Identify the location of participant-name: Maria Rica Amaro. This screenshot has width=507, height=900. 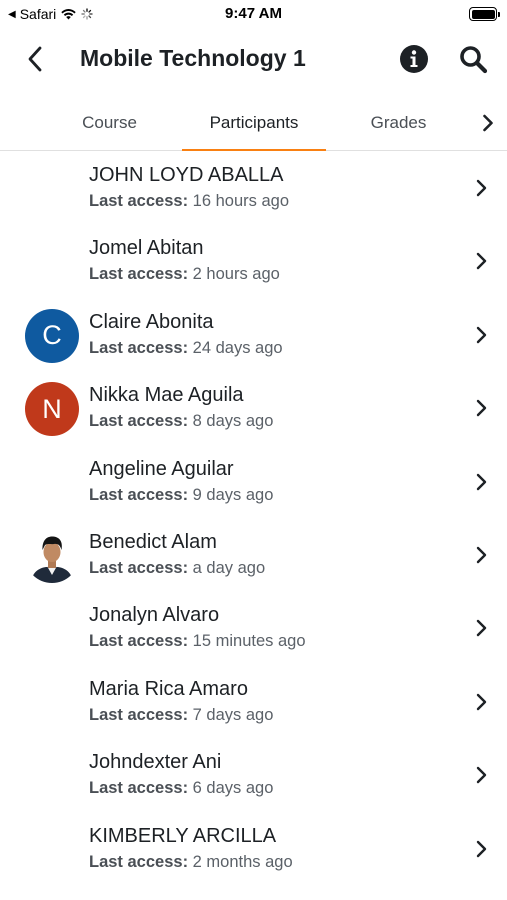
(168, 688).